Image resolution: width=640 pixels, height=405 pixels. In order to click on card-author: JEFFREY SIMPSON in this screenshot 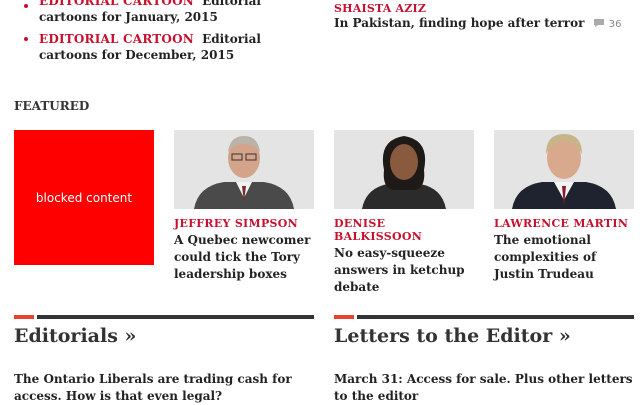, I will do `click(244, 223)`.